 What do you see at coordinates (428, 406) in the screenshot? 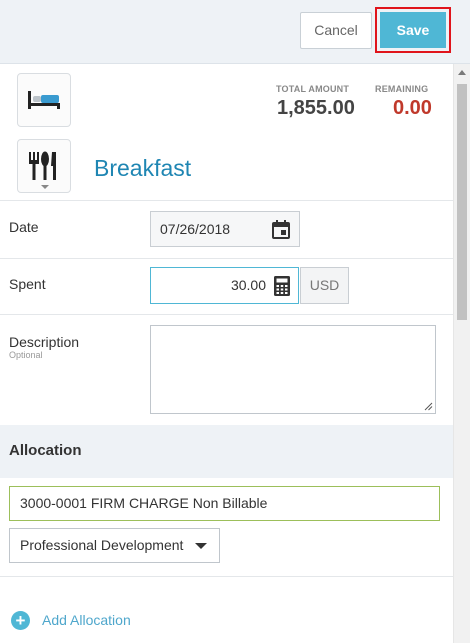
I see `resize-handle-icon` at bounding box center [428, 406].